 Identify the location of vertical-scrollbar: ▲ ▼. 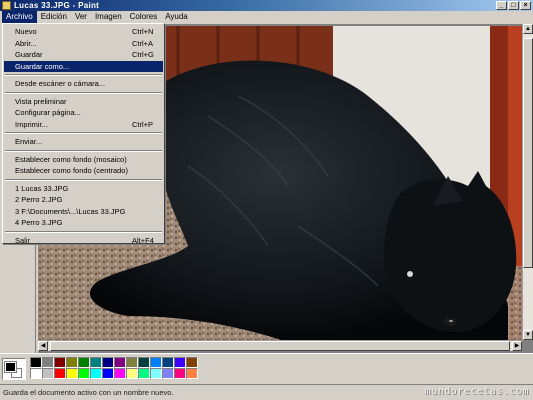
(527, 182).